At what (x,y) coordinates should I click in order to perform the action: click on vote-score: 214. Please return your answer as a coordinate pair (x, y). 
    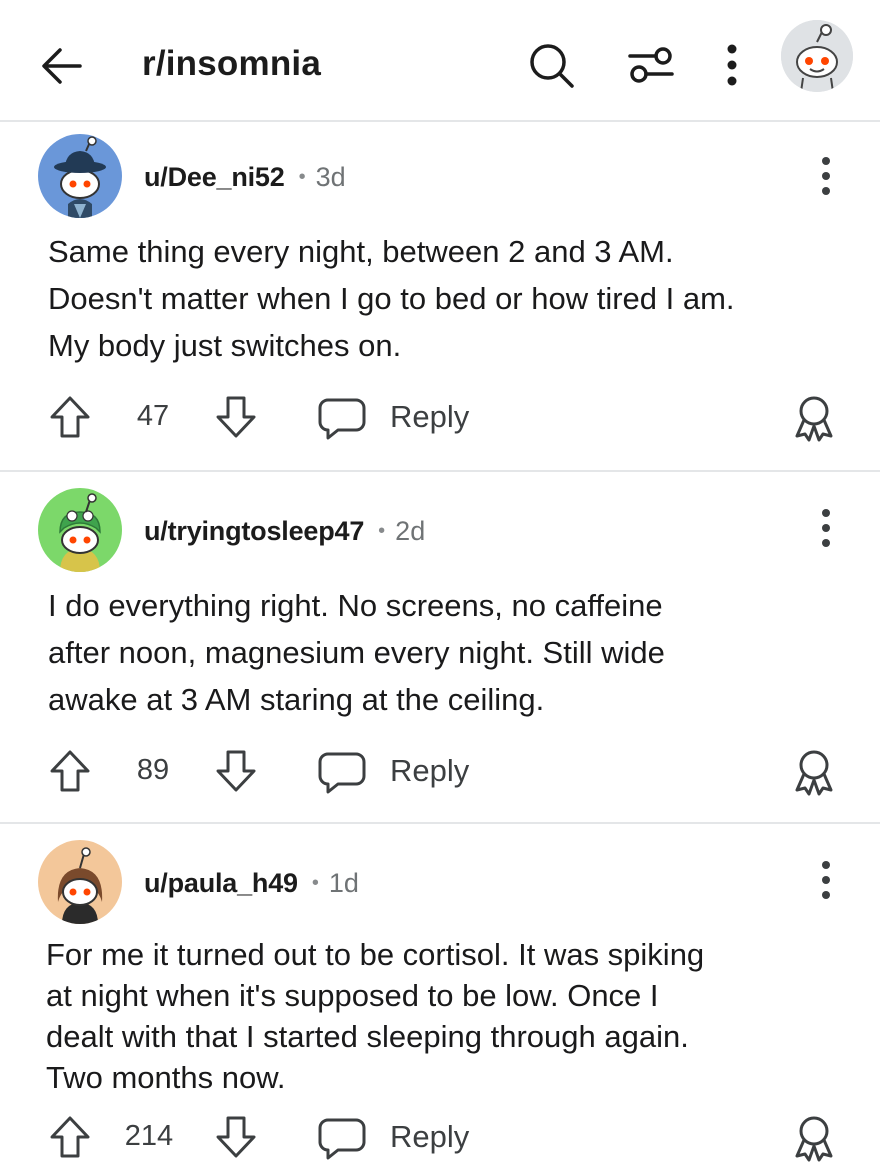
    Looking at the image, I should click on (149, 1136).